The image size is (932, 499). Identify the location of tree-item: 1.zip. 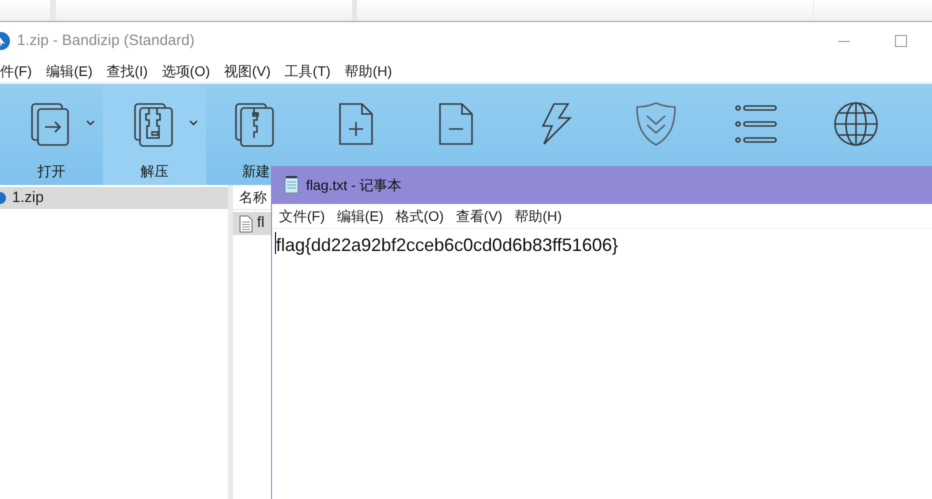
(114, 198).